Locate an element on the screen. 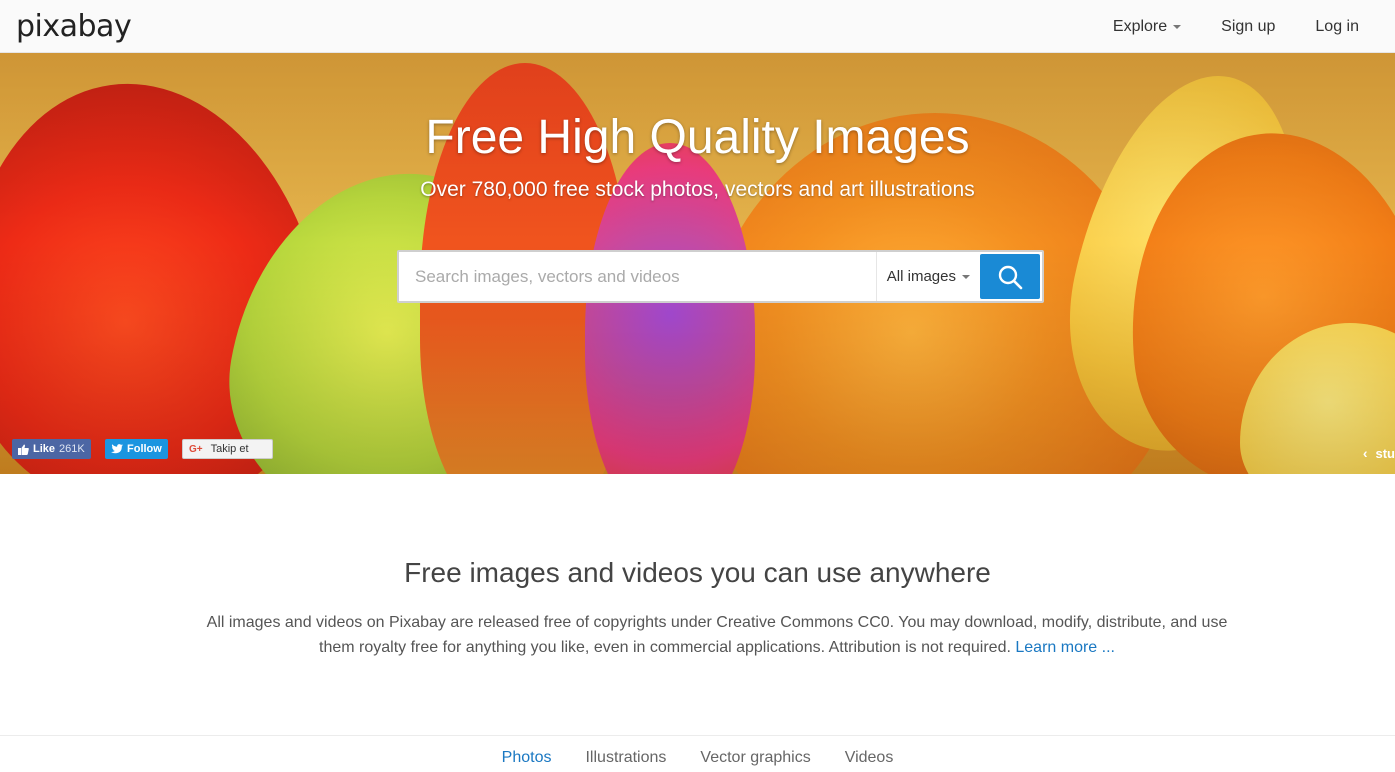 Image resolution: width=1395 pixels, height=772 pixels. twitter-bird-icon is located at coordinates (117, 449).